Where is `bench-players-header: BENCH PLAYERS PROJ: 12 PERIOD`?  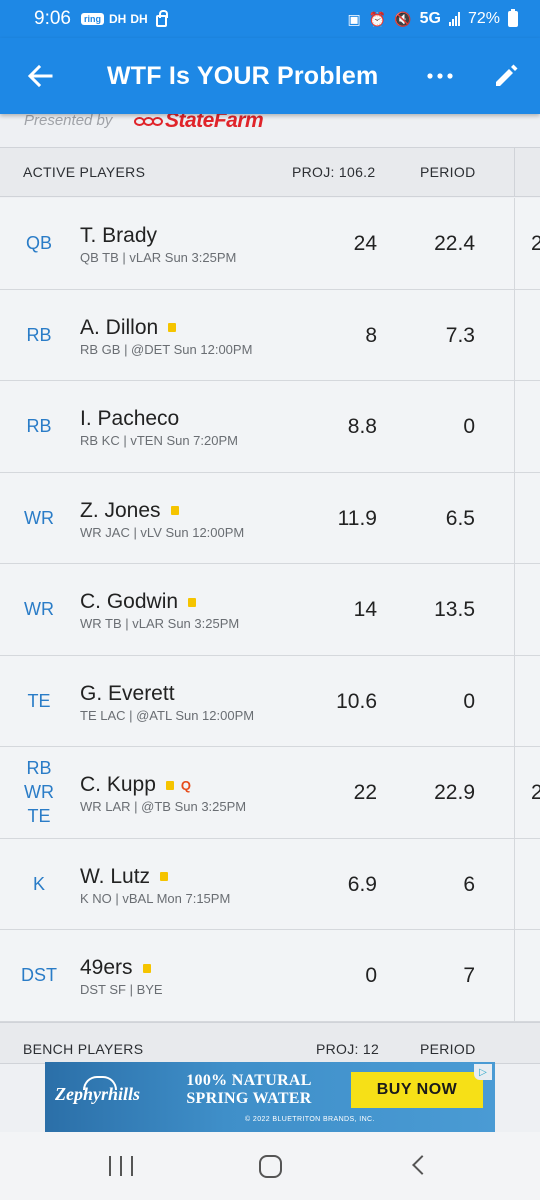 bench-players-header: BENCH PLAYERS PROJ: 12 PERIOD is located at coordinates (270, 1043).